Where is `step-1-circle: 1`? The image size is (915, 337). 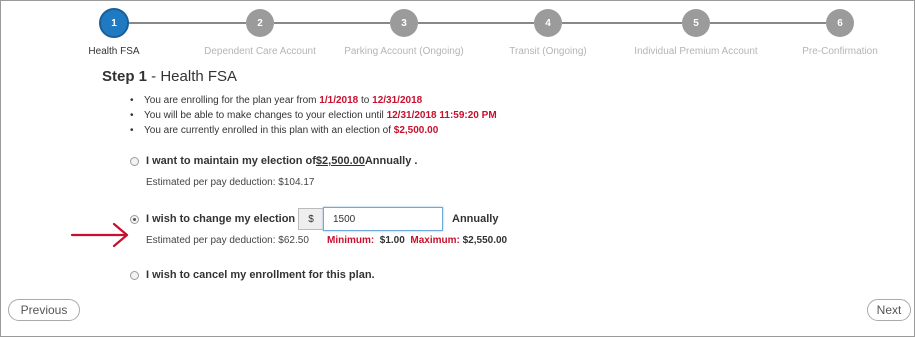
step-1-circle: 1 is located at coordinates (114, 23).